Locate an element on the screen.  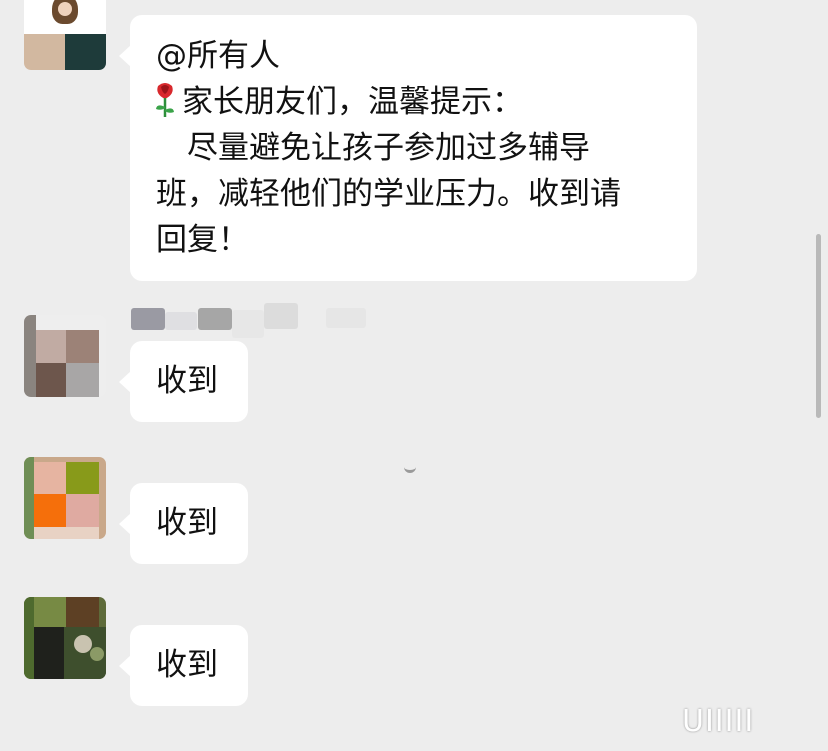
blurred-mark is located at coordinates (410, 468).